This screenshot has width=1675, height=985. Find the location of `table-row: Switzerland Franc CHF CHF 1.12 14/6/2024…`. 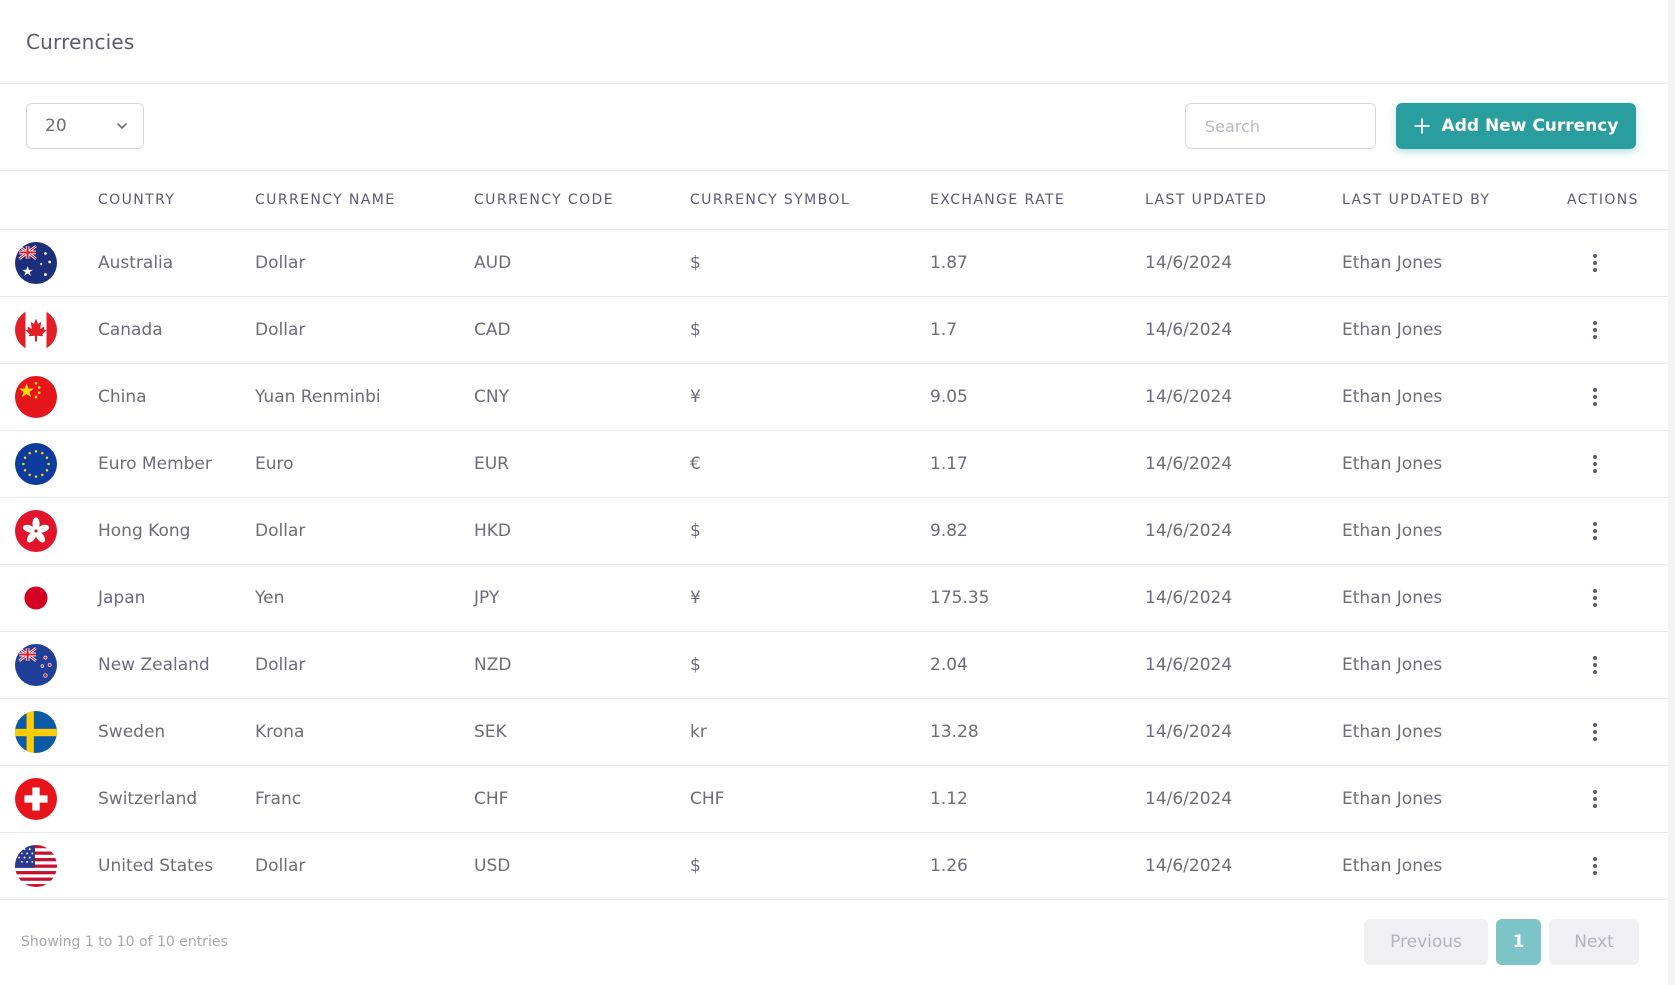

table-row: Switzerland Franc CHF CHF 1.12 14/6/2024… is located at coordinates (834, 798).